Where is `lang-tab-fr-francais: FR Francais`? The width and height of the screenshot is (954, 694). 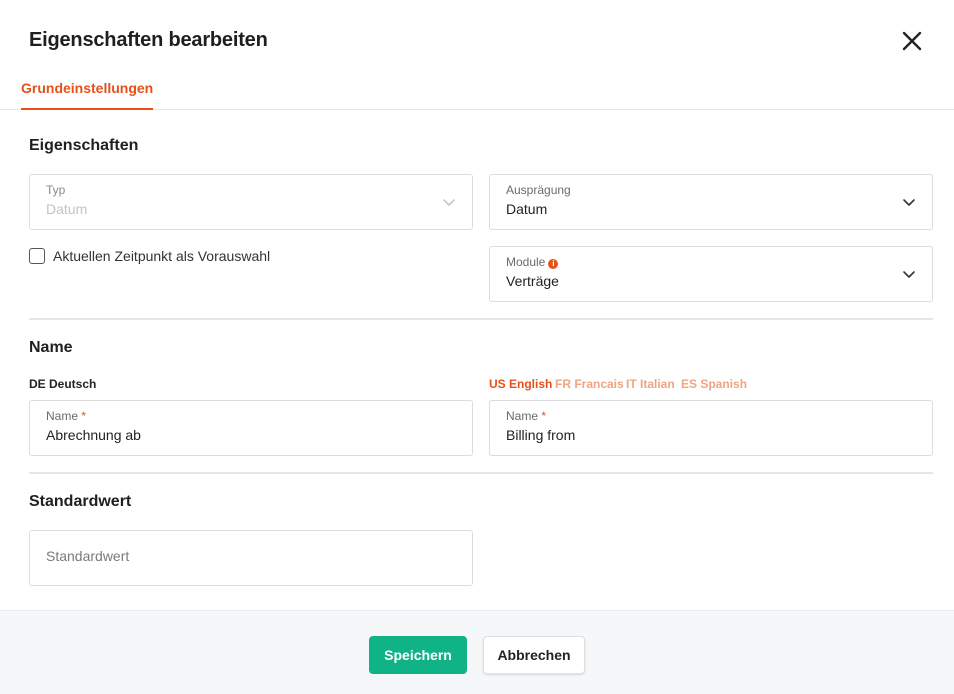
lang-tab-fr-francais: FR Francais is located at coordinates (589, 384).